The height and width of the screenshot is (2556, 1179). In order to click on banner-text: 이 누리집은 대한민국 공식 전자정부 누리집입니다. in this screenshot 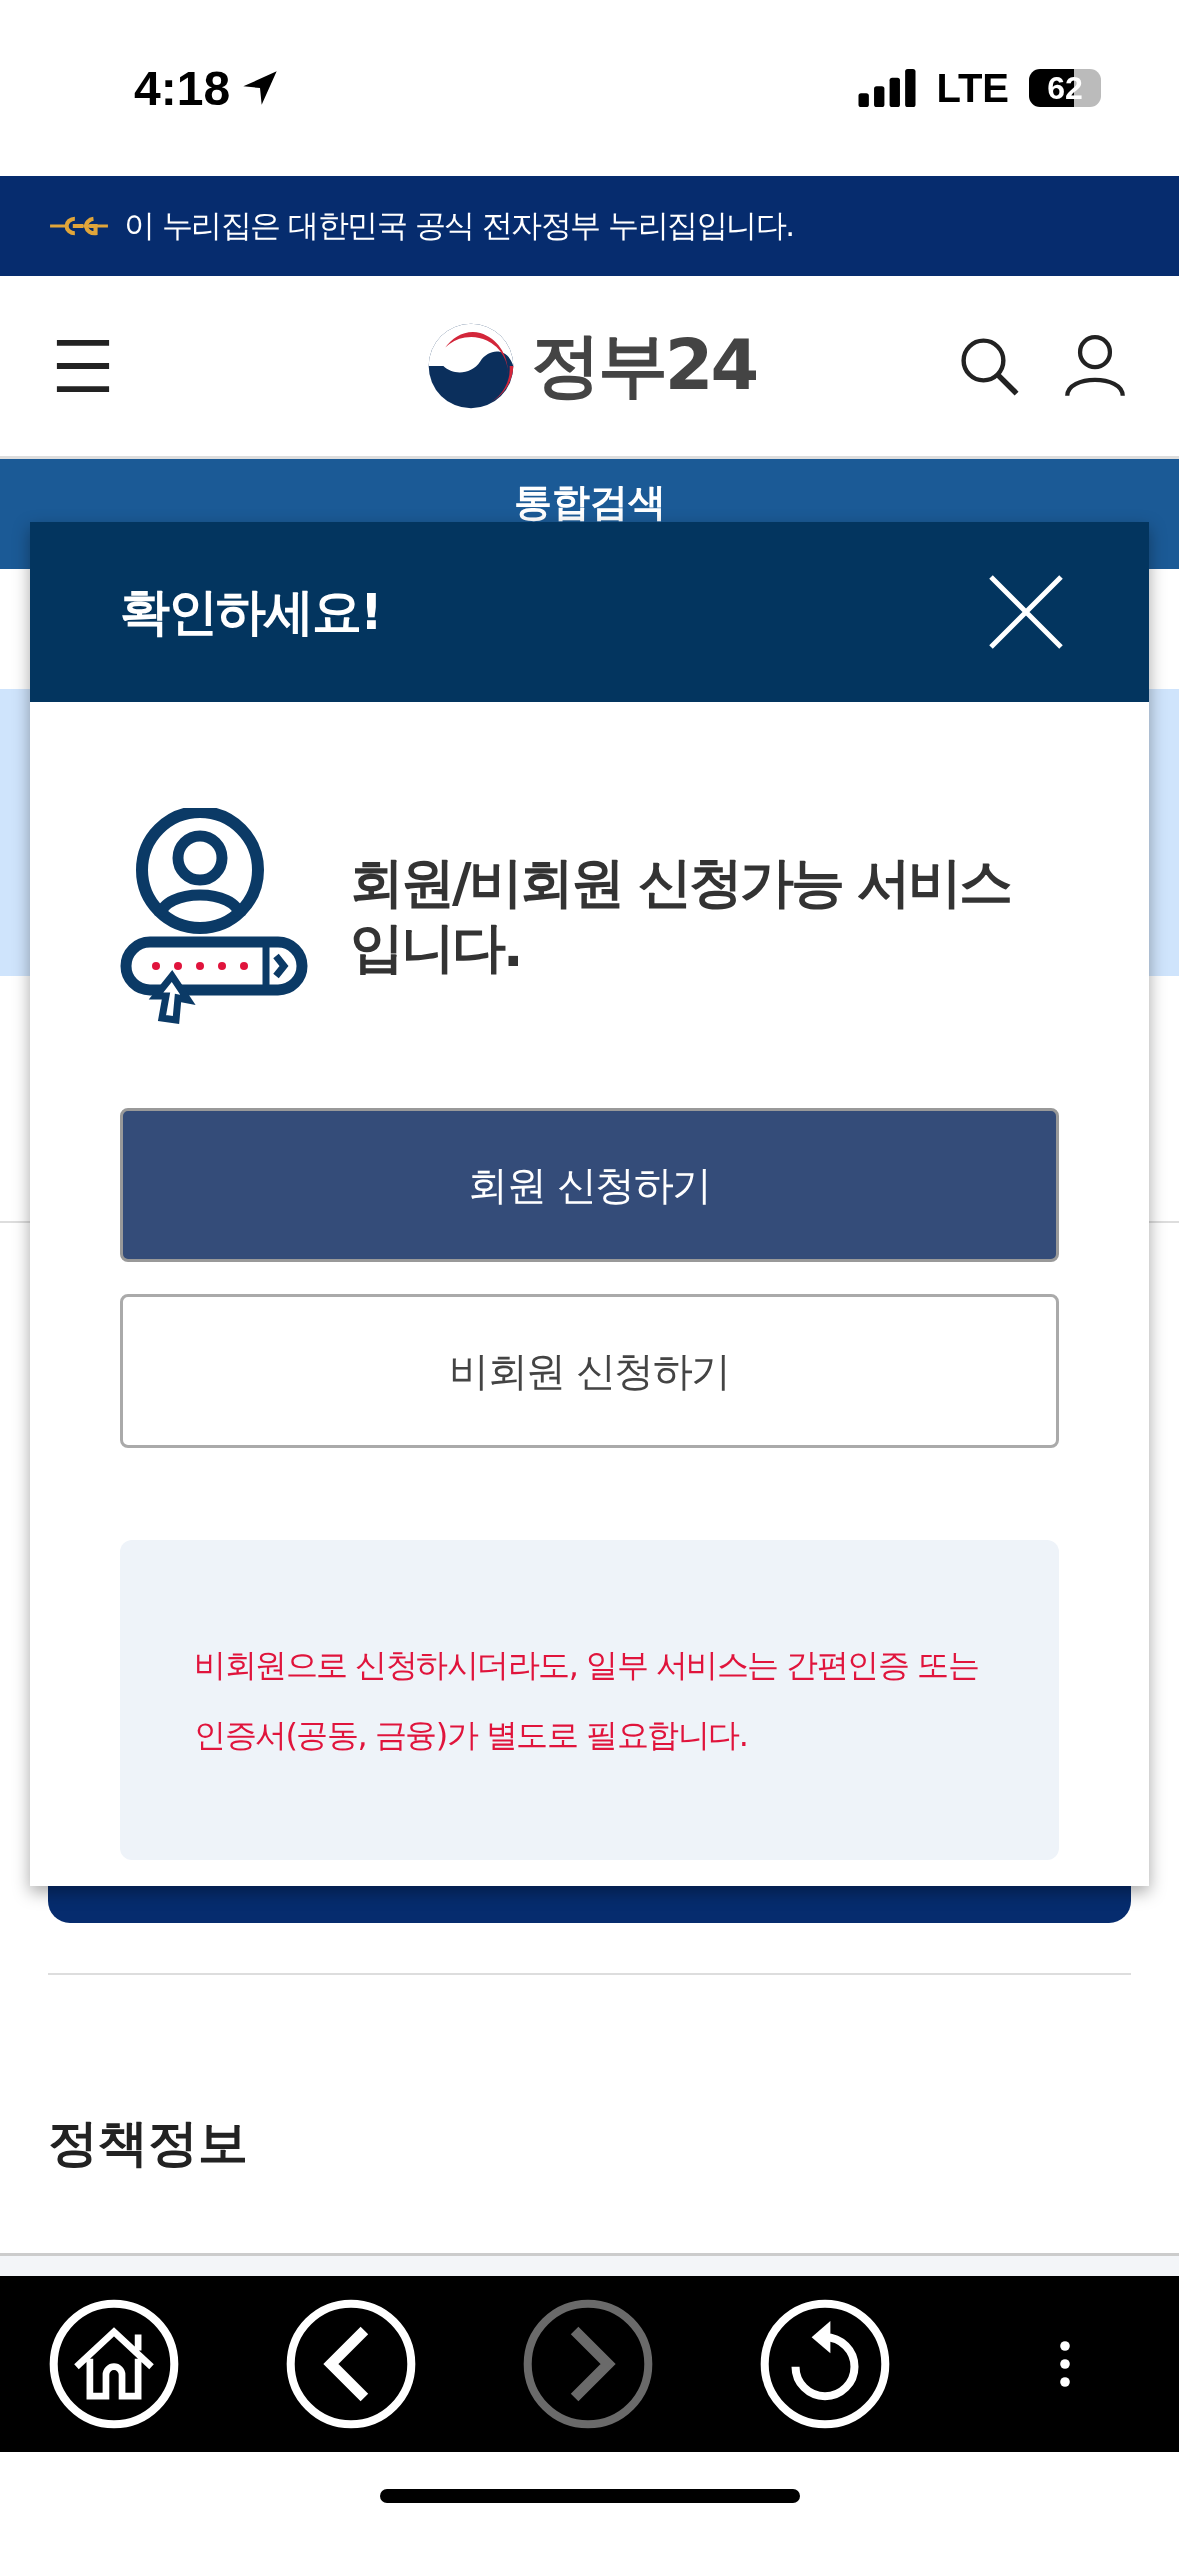, I will do `click(459, 225)`.